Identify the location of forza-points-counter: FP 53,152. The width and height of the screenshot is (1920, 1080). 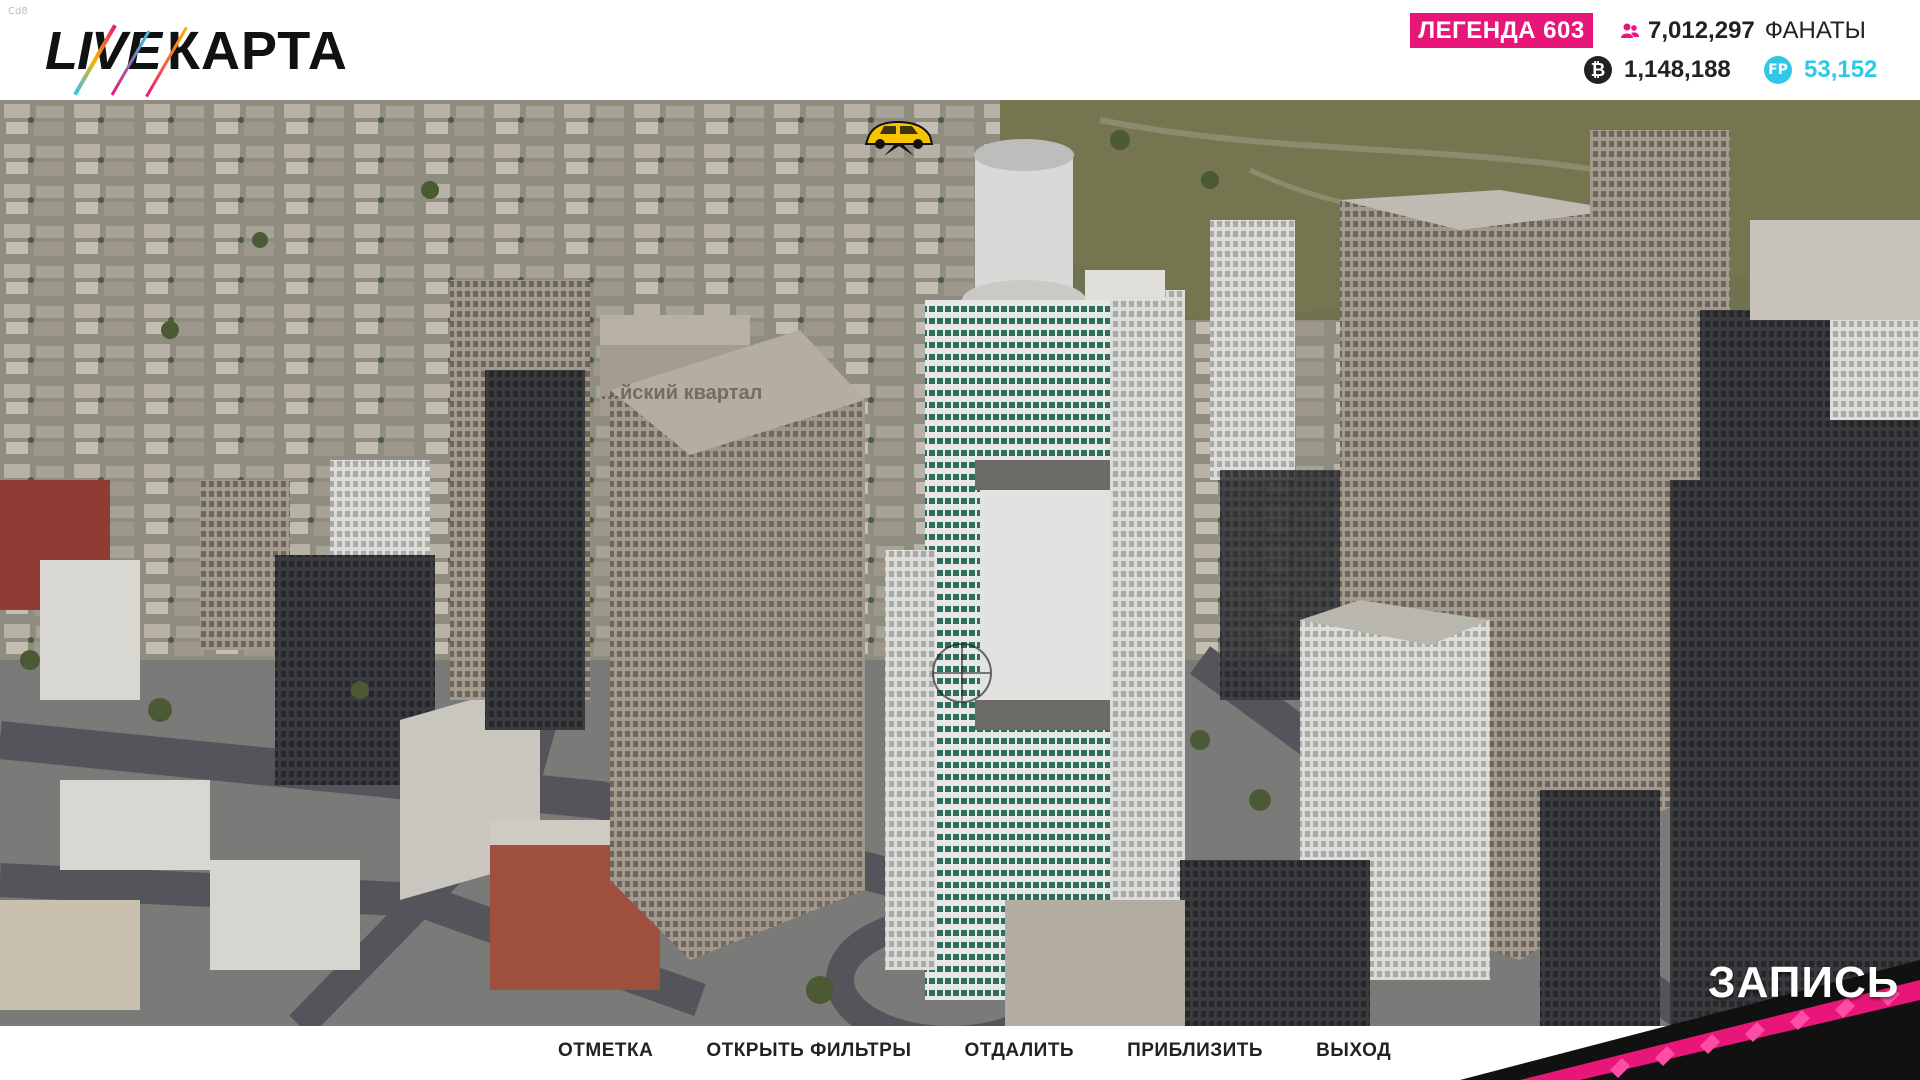
(1820, 70).